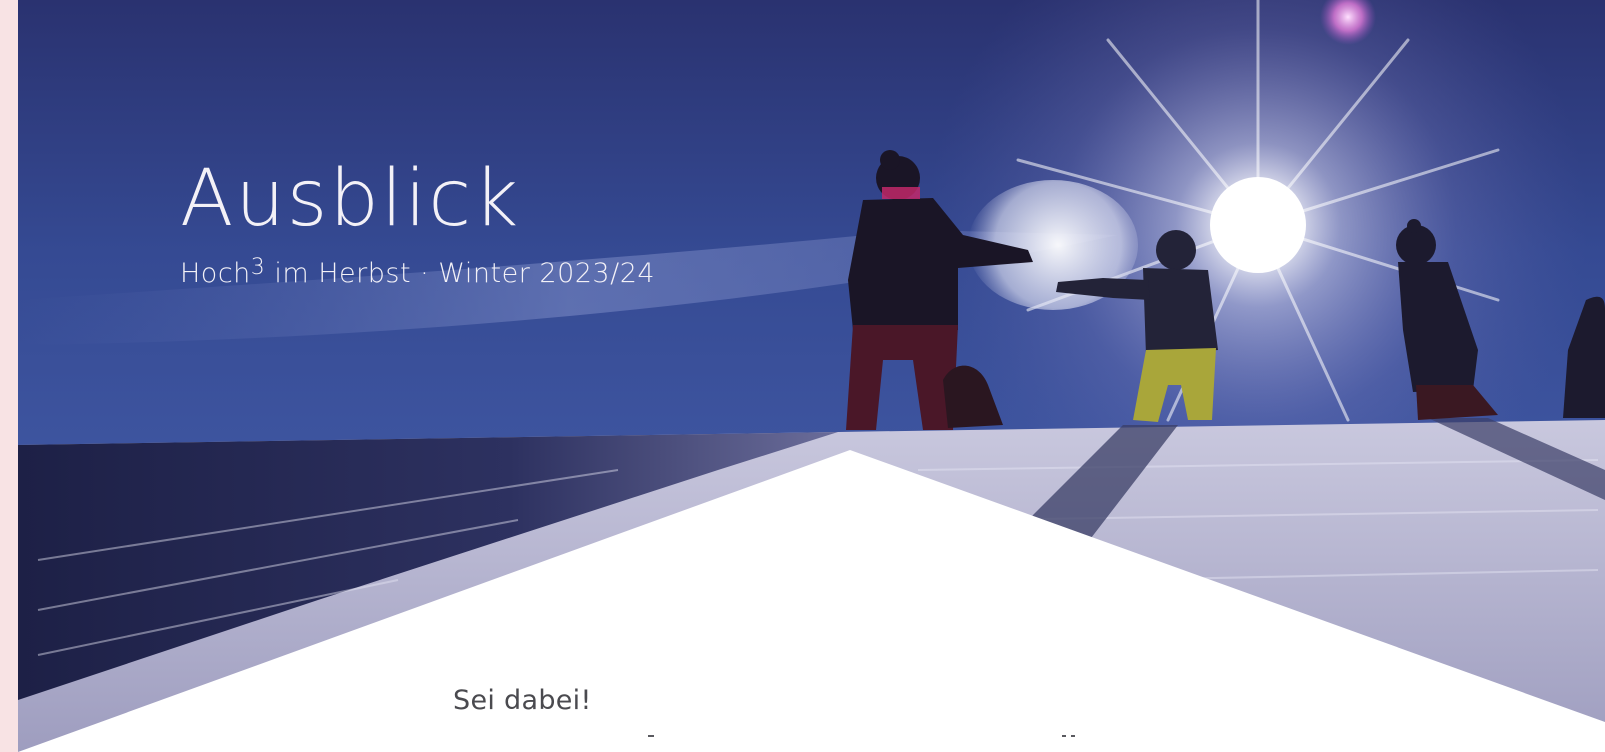 The width and height of the screenshot is (1605, 752). I want to click on page-title: Ausblick, so click(350, 199).